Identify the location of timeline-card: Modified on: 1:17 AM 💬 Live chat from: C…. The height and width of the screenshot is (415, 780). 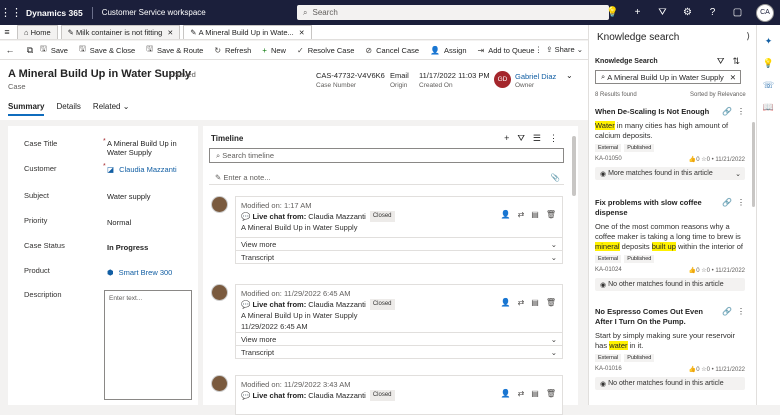
(399, 230).